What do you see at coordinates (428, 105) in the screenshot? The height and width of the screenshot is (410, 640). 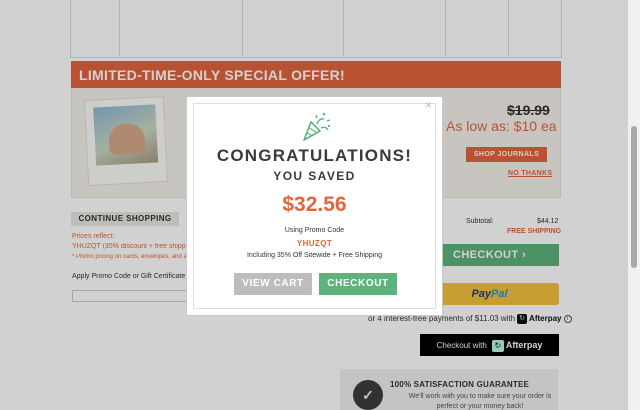 I see `close-icon: ×` at bounding box center [428, 105].